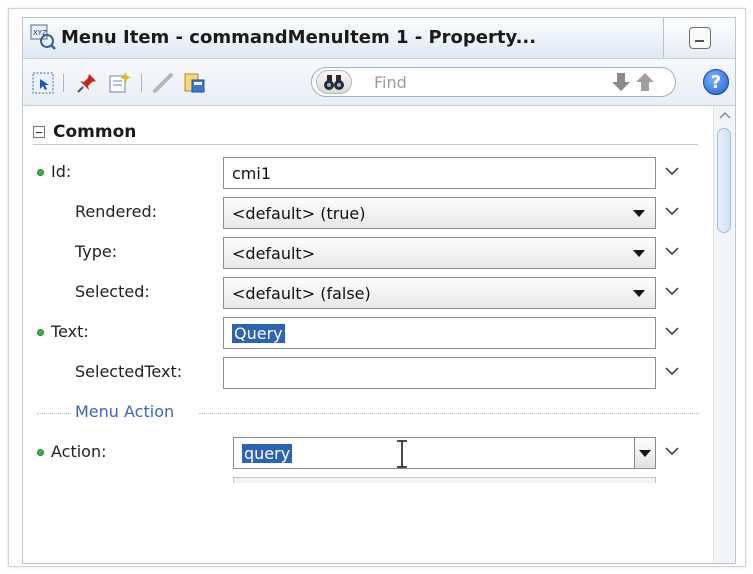  I want to click on help-icon: ?, so click(716, 82).